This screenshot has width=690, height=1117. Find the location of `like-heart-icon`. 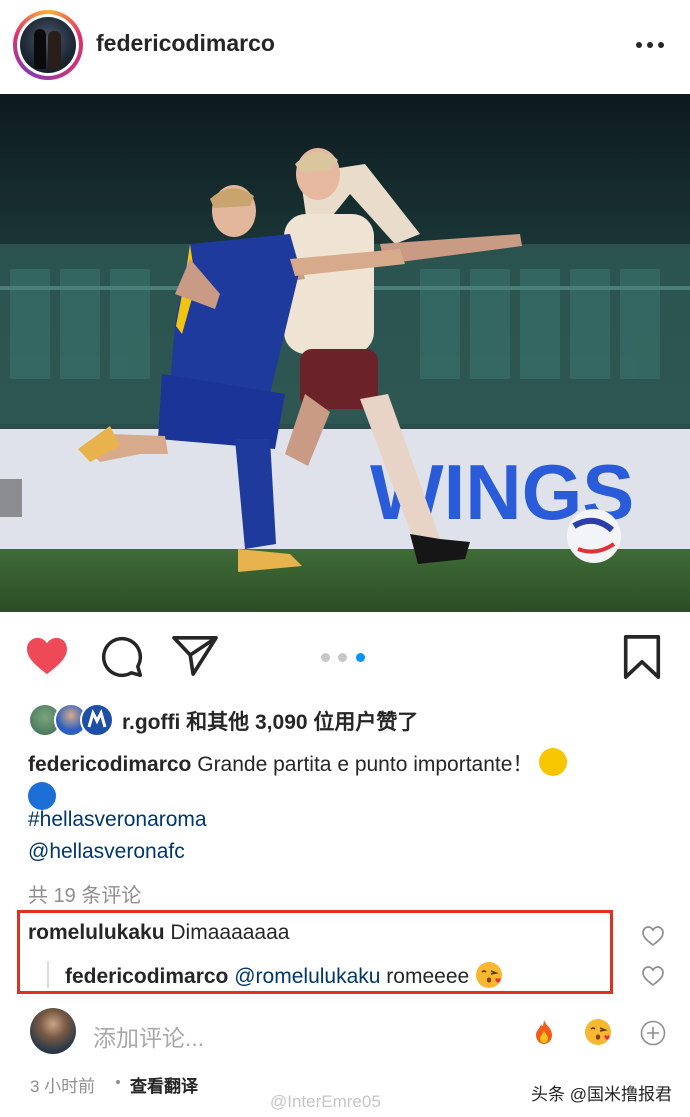

like-heart-icon is located at coordinates (47, 656).